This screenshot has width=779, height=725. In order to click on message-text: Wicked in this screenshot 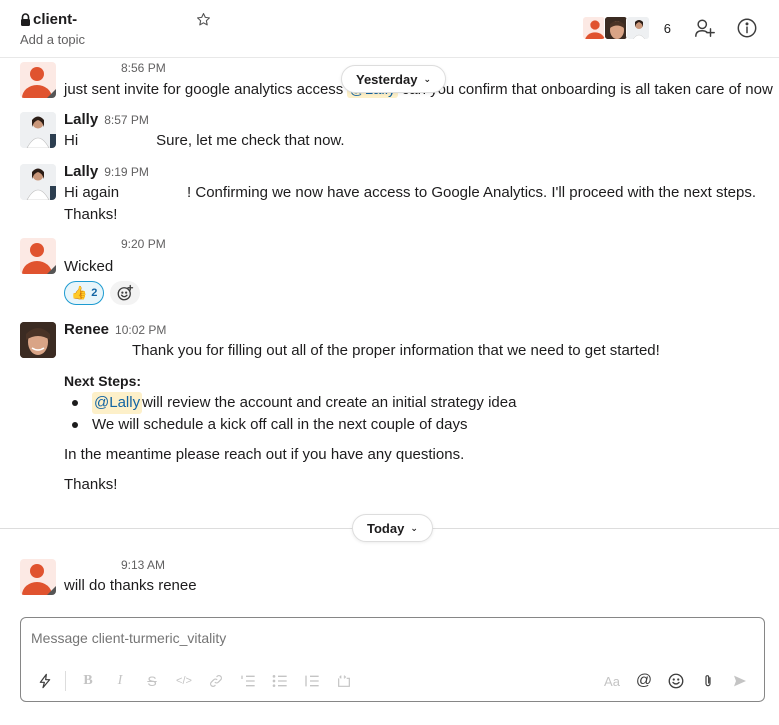, I will do `click(89, 266)`.